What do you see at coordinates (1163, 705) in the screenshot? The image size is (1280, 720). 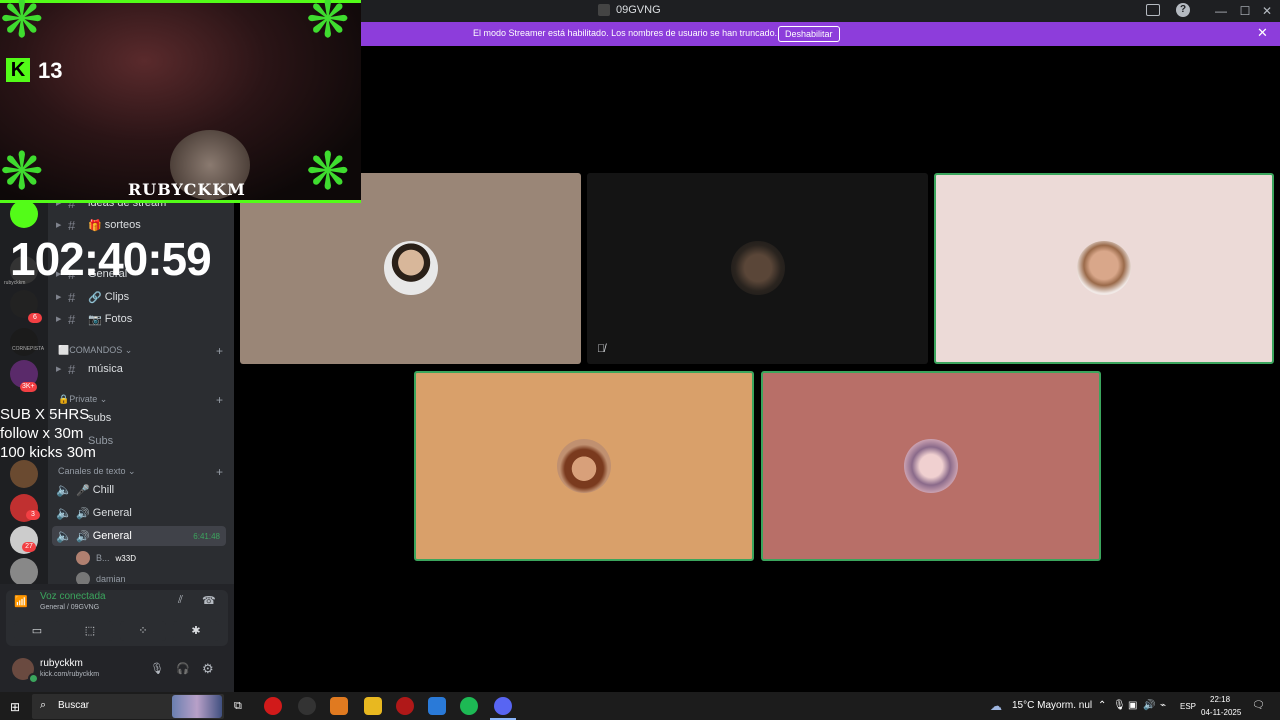 I see `network-icon: ⌁` at bounding box center [1163, 705].